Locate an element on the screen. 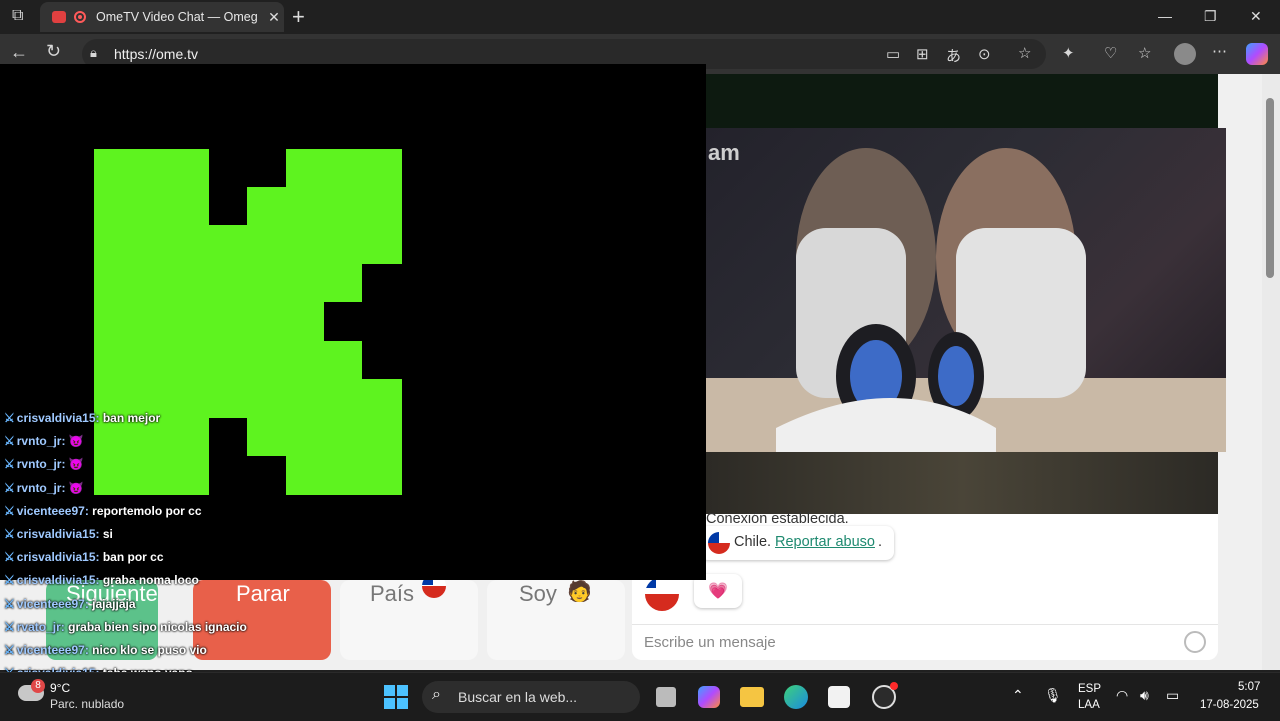 The width and height of the screenshot is (1280, 721). stream-chat-line: ⚔ crisvaldivia15: ban mejor is located at coordinates (82, 418).